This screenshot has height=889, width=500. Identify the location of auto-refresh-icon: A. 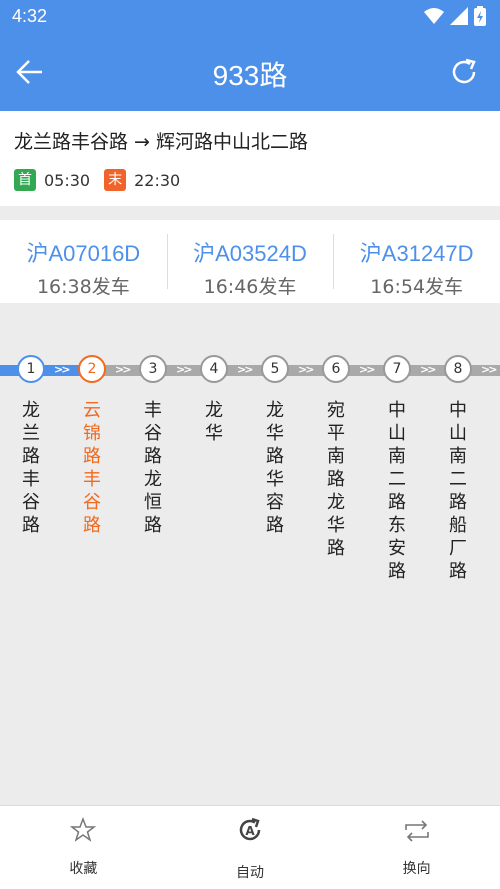
(250, 829).